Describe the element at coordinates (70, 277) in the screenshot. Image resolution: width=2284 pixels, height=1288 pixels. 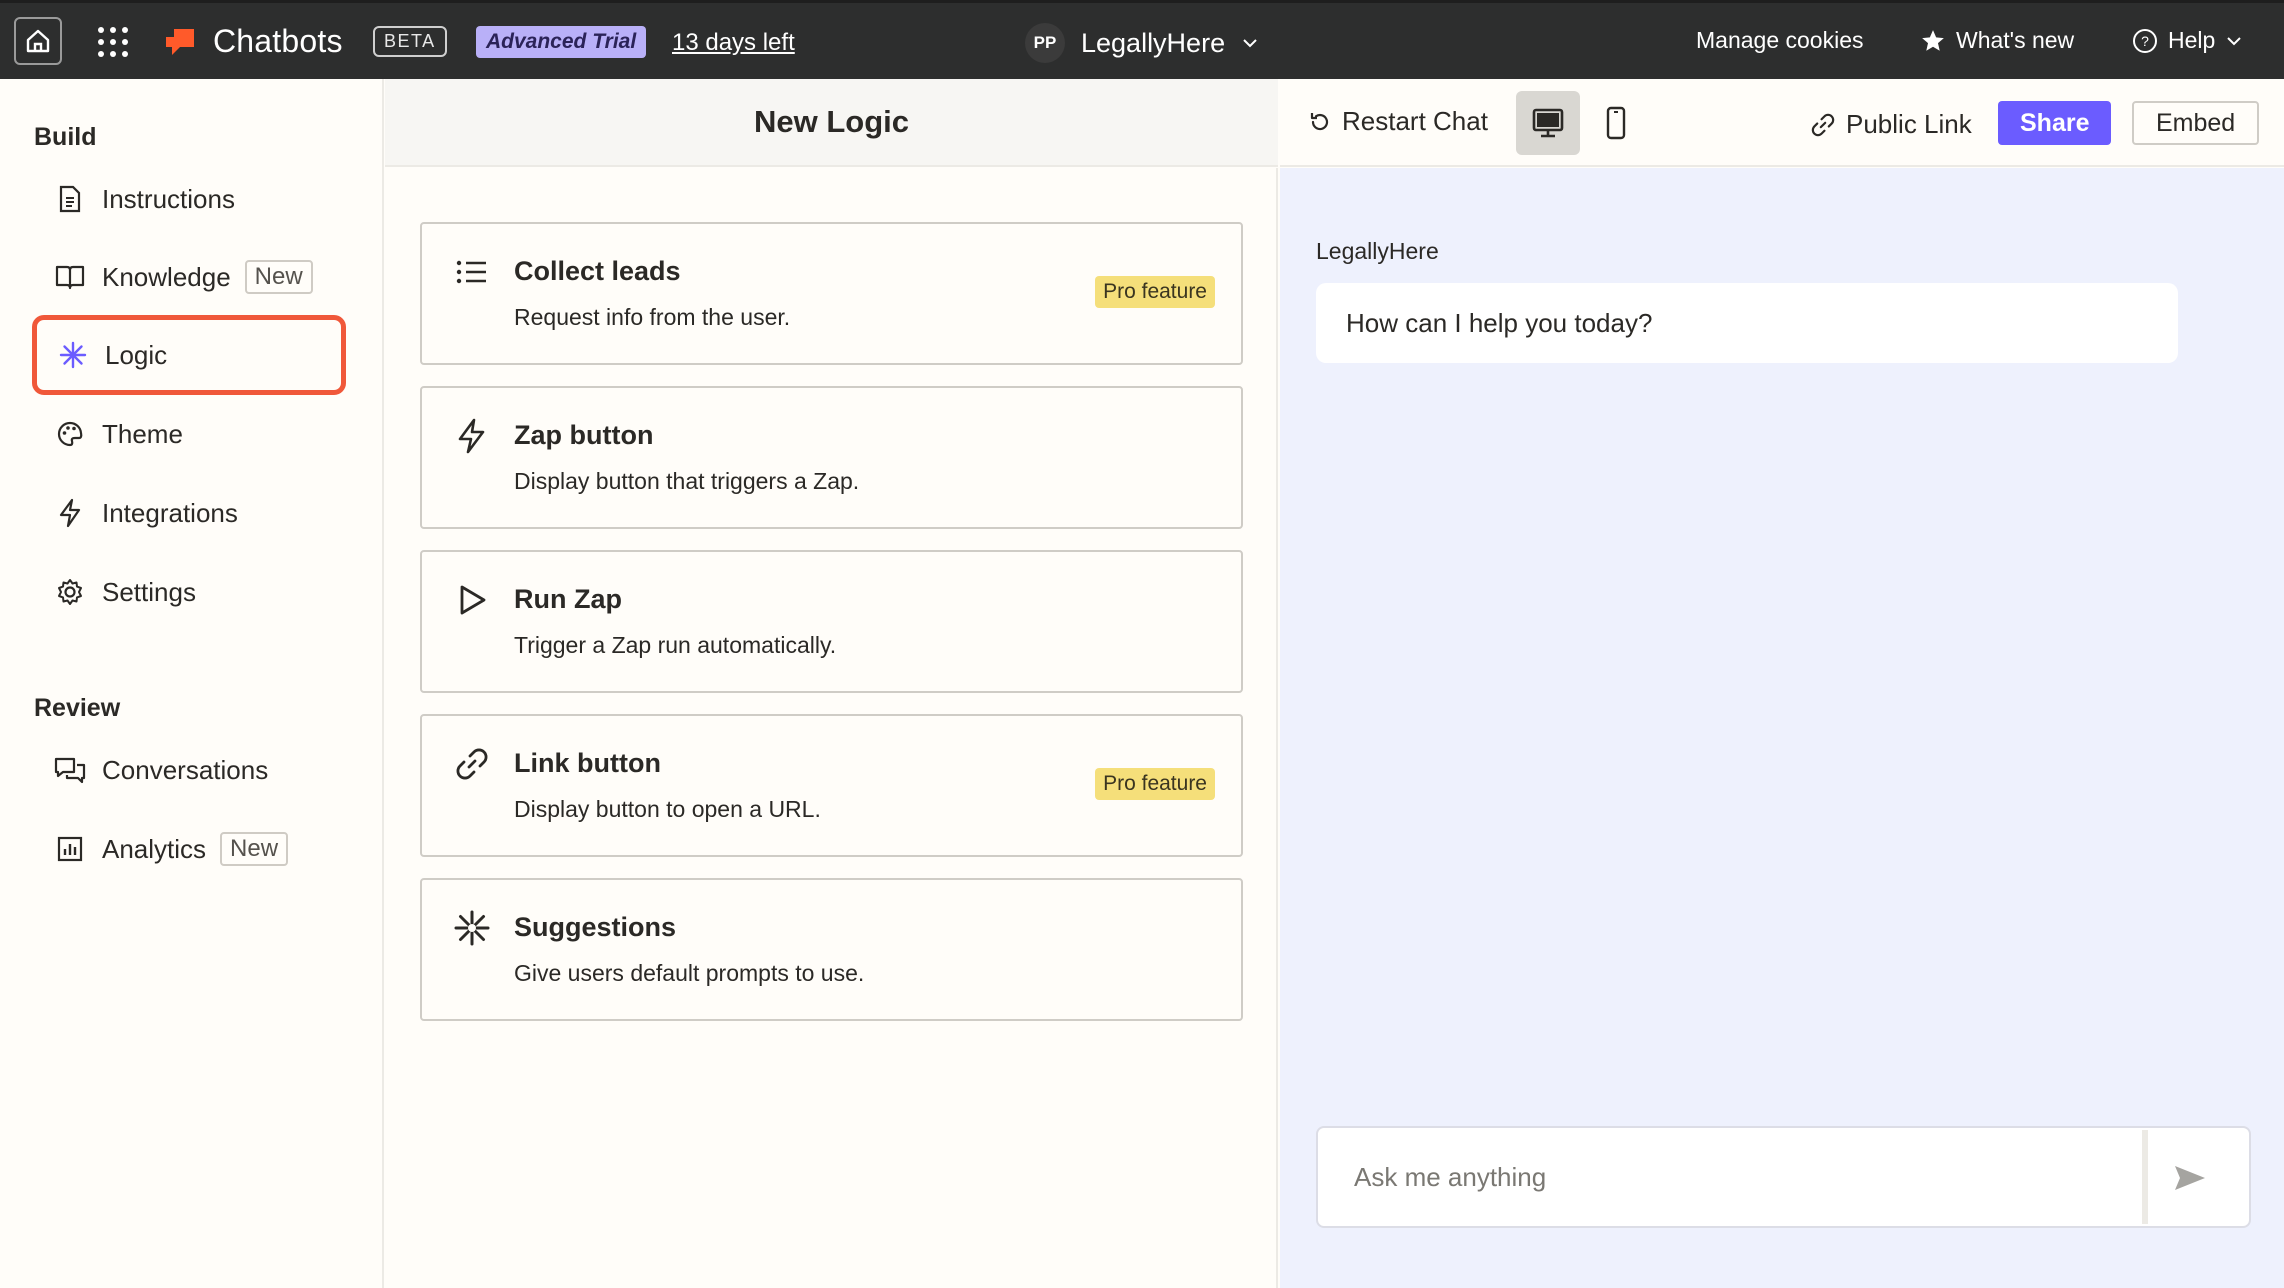
I see `book-icon` at that location.